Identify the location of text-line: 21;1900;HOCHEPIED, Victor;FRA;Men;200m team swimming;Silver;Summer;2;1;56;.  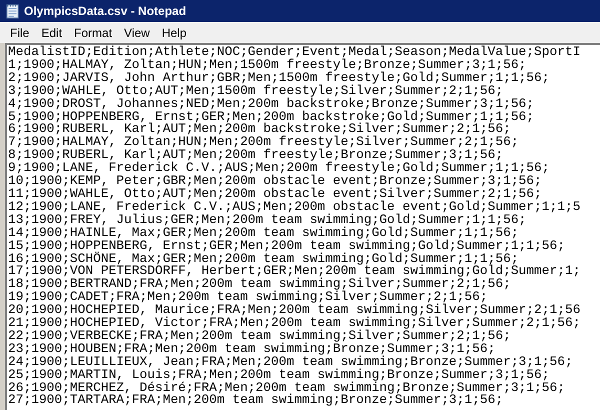
(294, 323).